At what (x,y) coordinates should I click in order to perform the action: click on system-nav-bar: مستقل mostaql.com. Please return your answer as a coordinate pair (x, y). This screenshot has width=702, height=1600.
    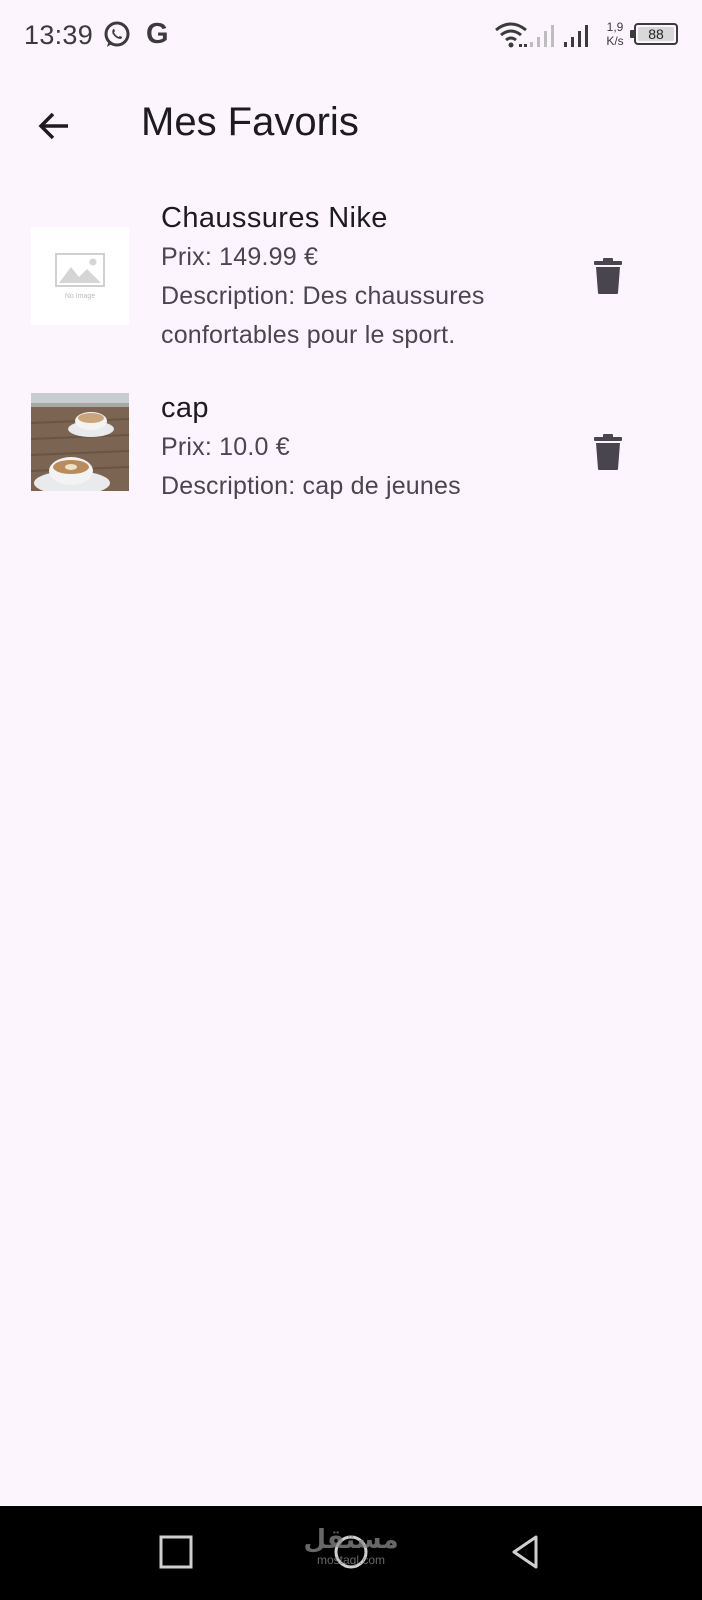
    Looking at the image, I should click on (351, 1553).